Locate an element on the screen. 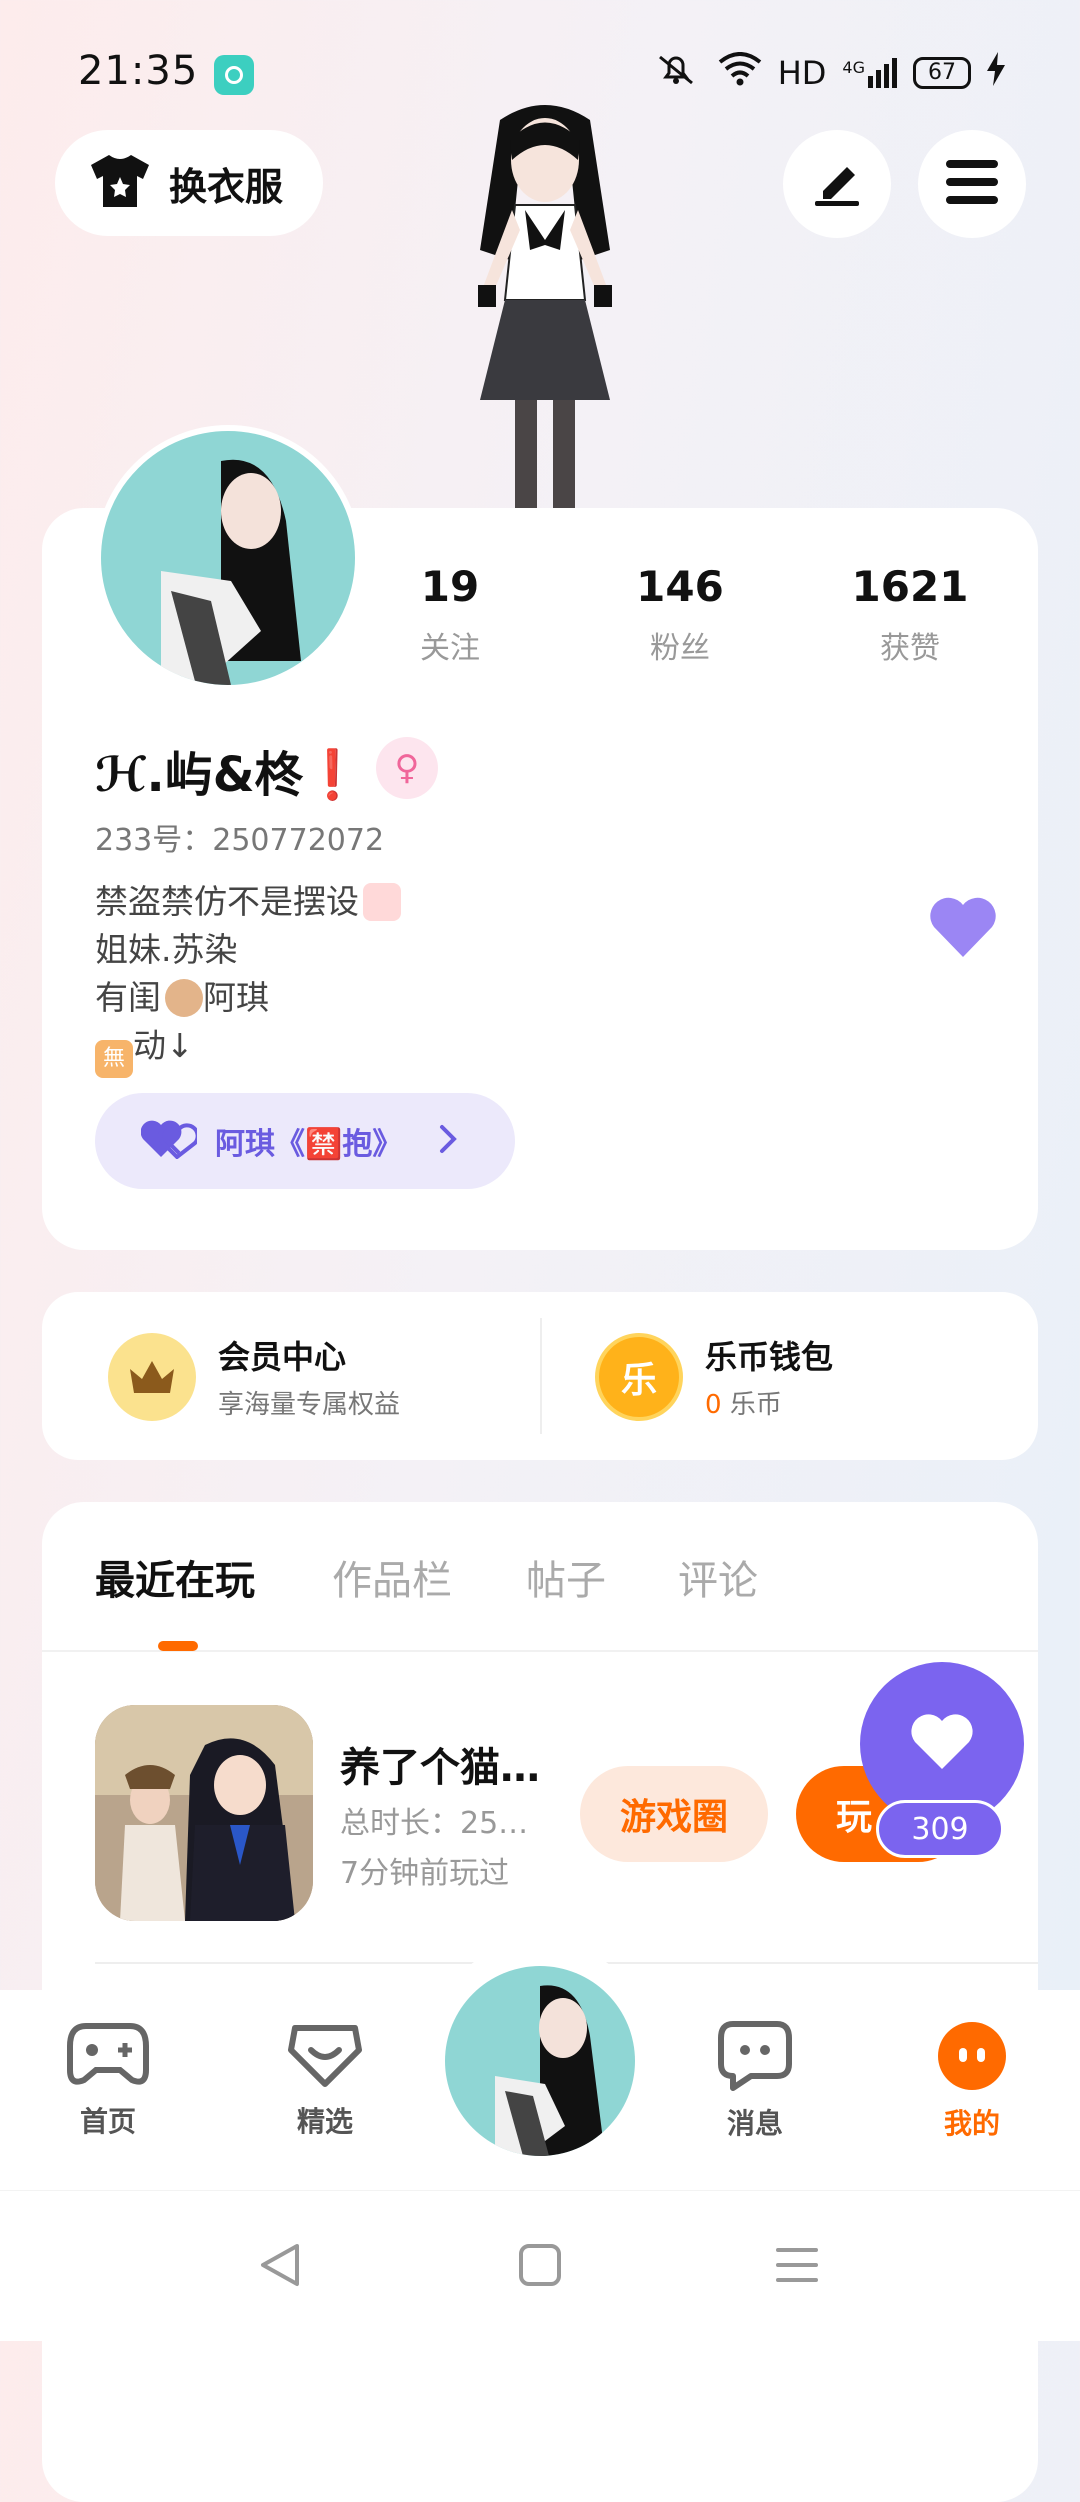 The width and height of the screenshot is (1080, 2502). game-thumbnail is located at coordinates (204, 1813).